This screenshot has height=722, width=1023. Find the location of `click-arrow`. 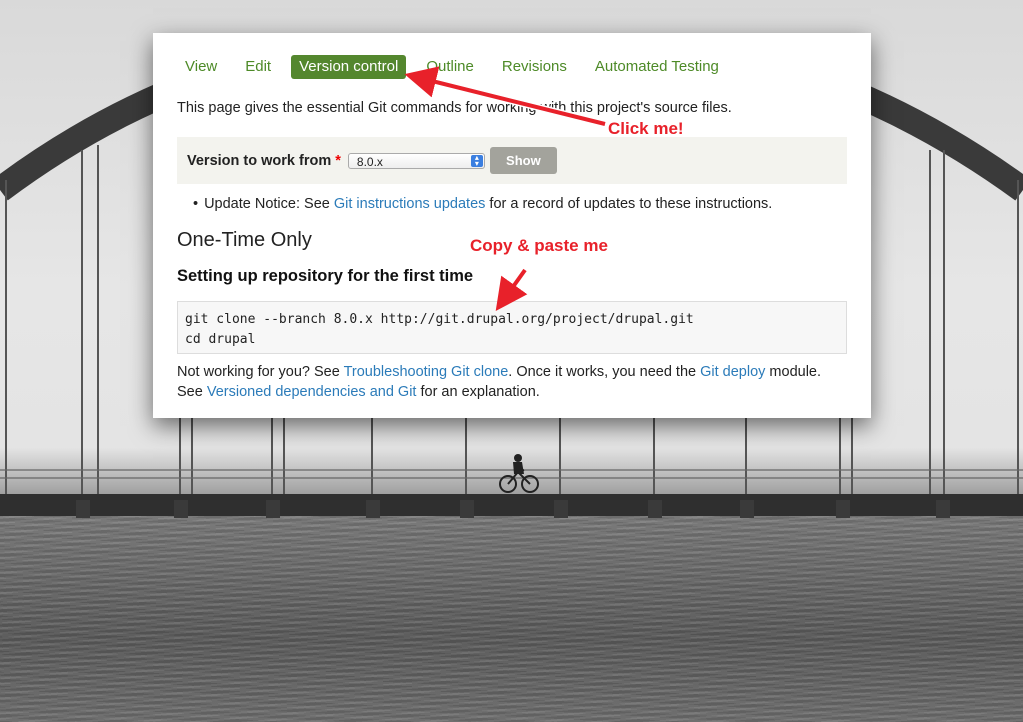

click-arrow is located at coordinates (505, 96).